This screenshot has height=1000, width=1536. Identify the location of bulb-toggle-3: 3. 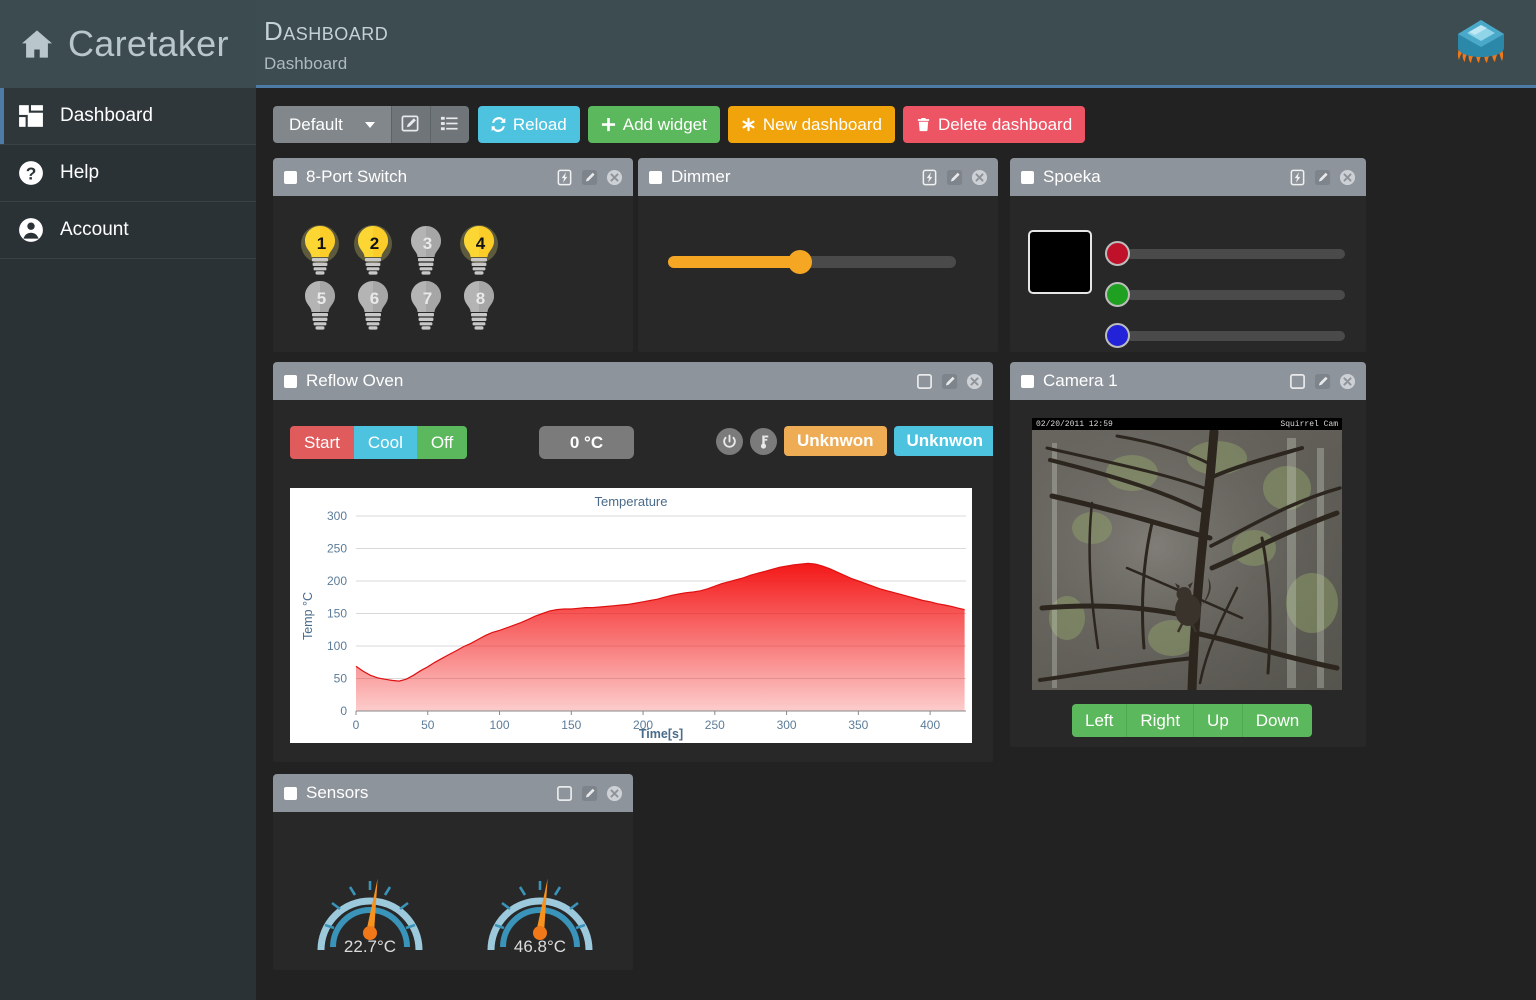
(427, 251).